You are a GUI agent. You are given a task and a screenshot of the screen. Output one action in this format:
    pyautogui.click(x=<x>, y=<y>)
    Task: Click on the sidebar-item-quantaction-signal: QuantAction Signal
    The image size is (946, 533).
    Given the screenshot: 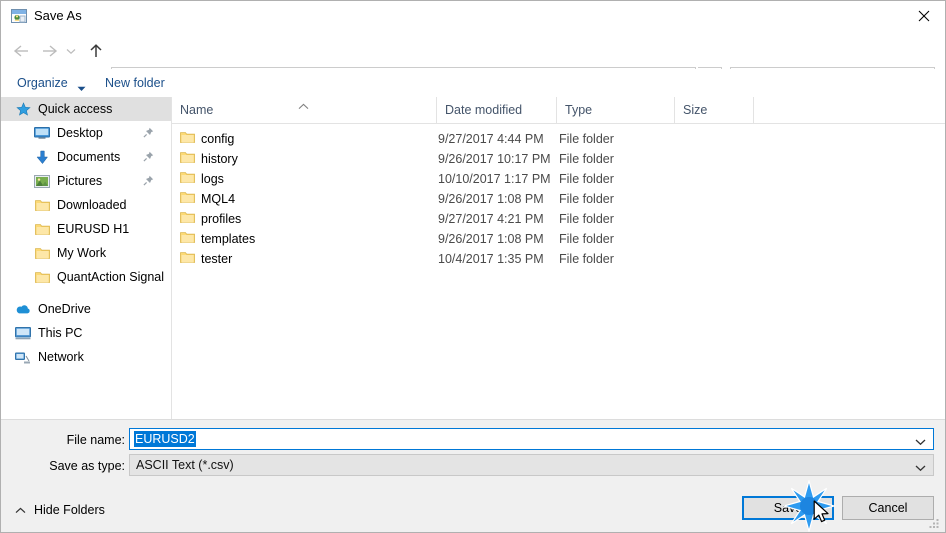 What is the action you would take?
    pyautogui.click(x=86, y=277)
    